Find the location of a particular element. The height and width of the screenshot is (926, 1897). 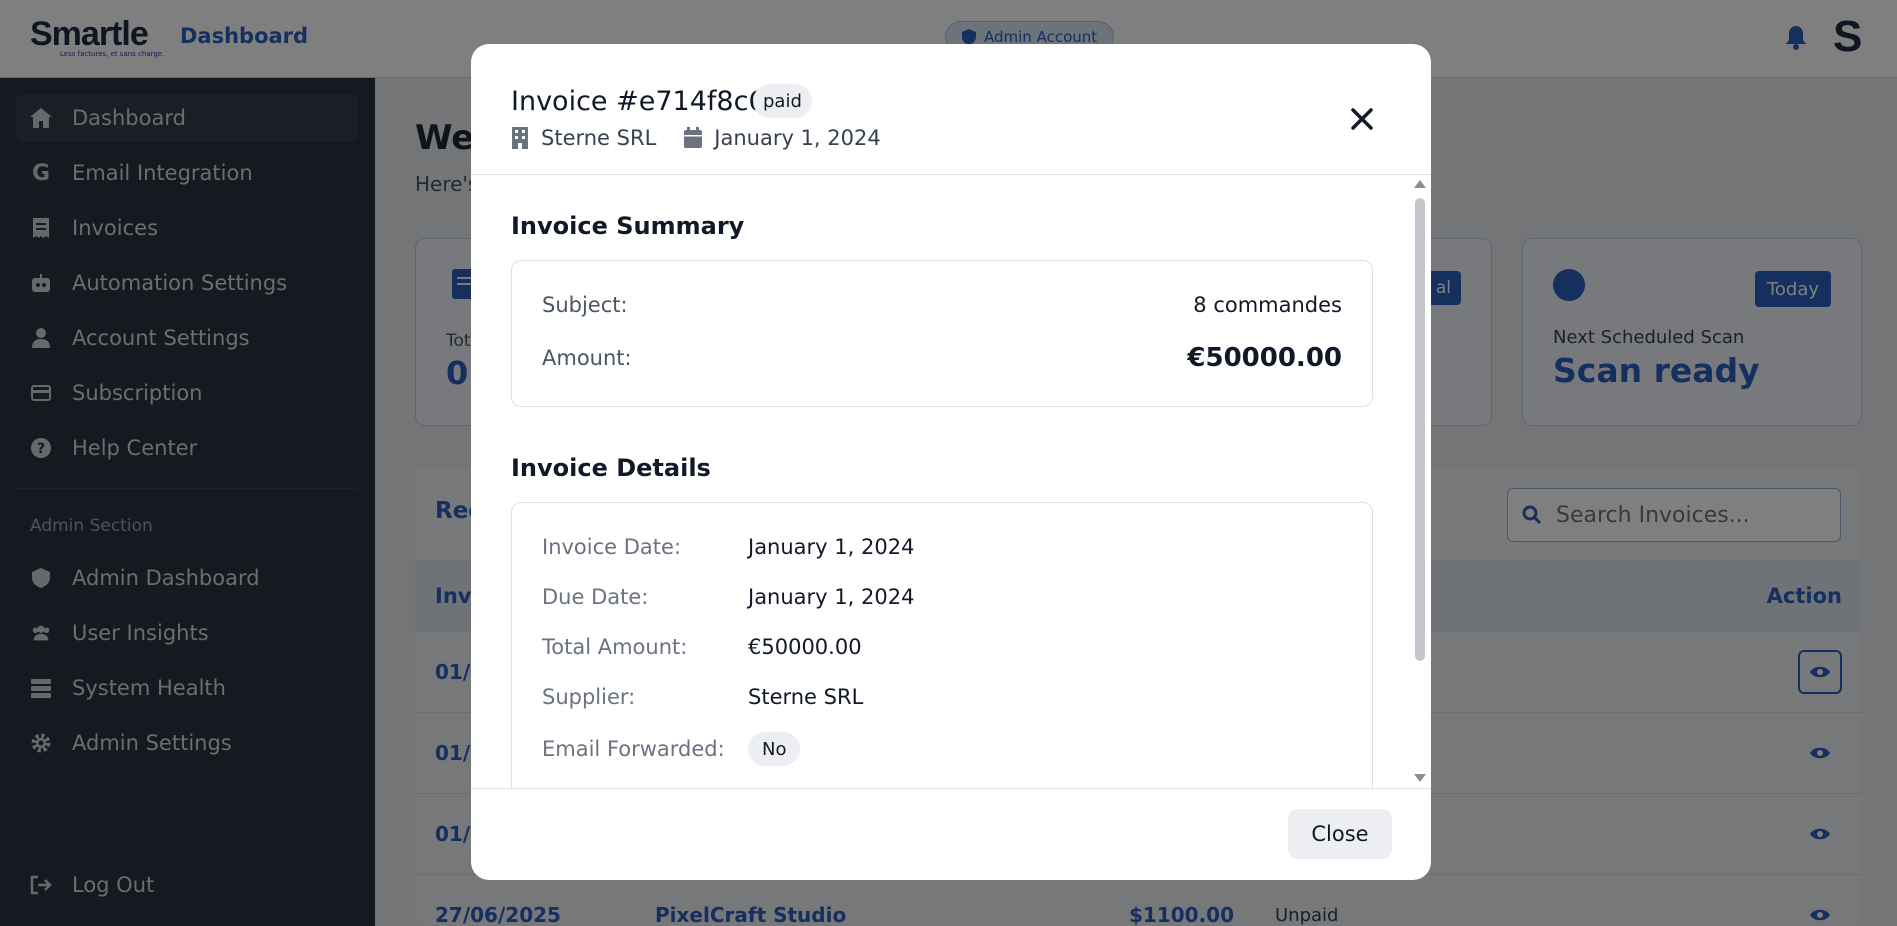

amount-label: Amount: is located at coordinates (587, 358).